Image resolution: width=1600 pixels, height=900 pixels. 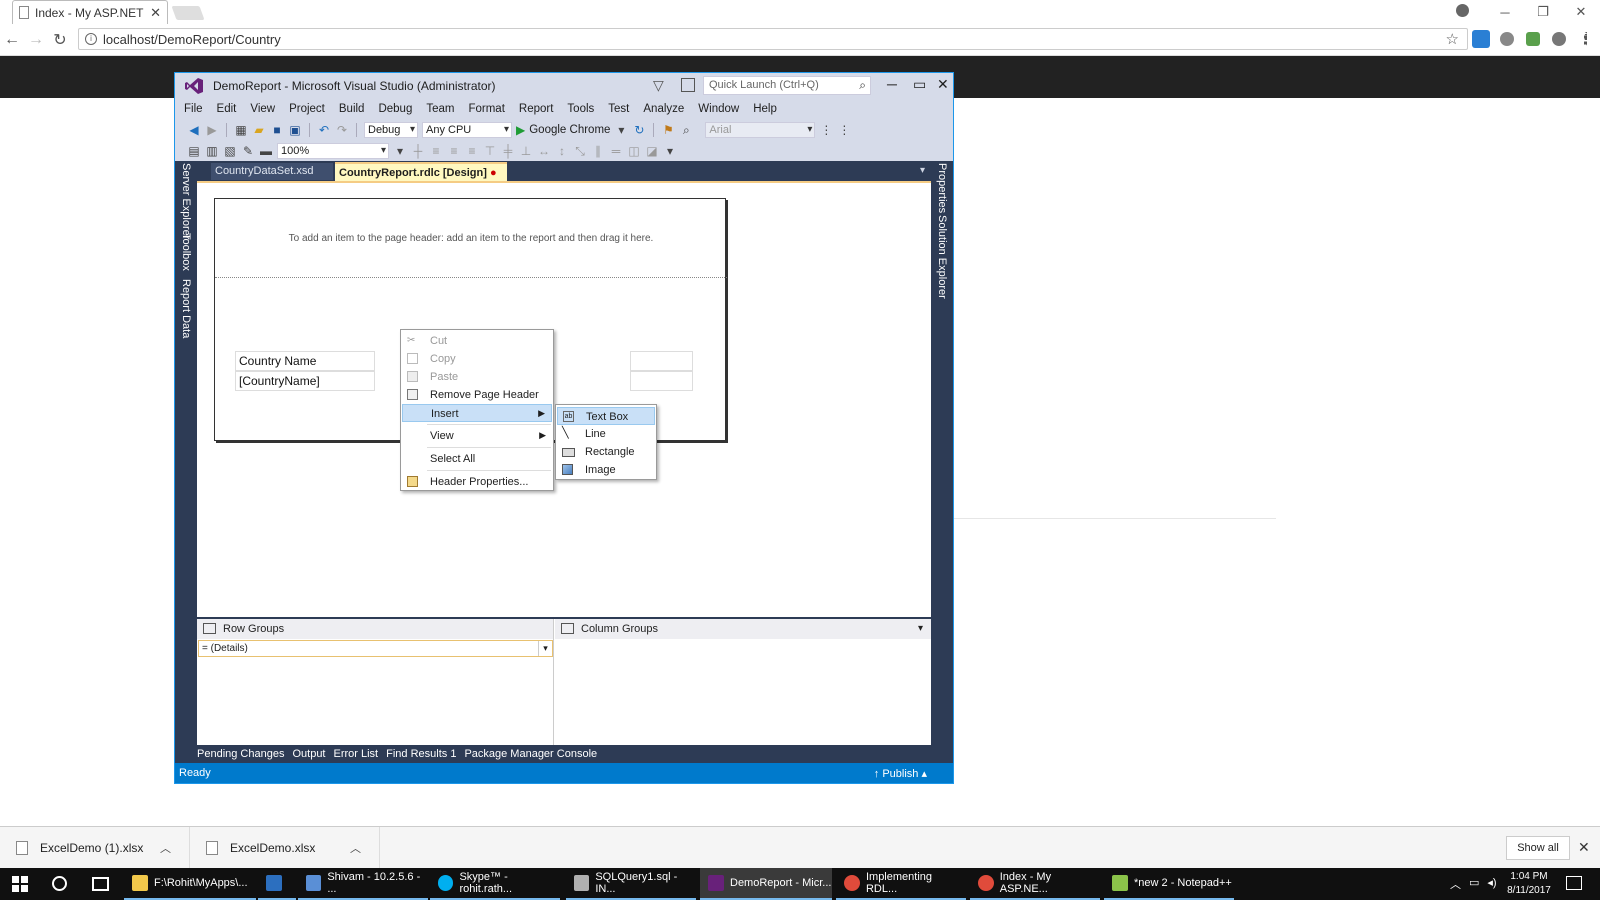 What do you see at coordinates (900, 773) in the screenshot?
I see `publish-button: ↑ Publish ▴` at bounding box center [900, 773].